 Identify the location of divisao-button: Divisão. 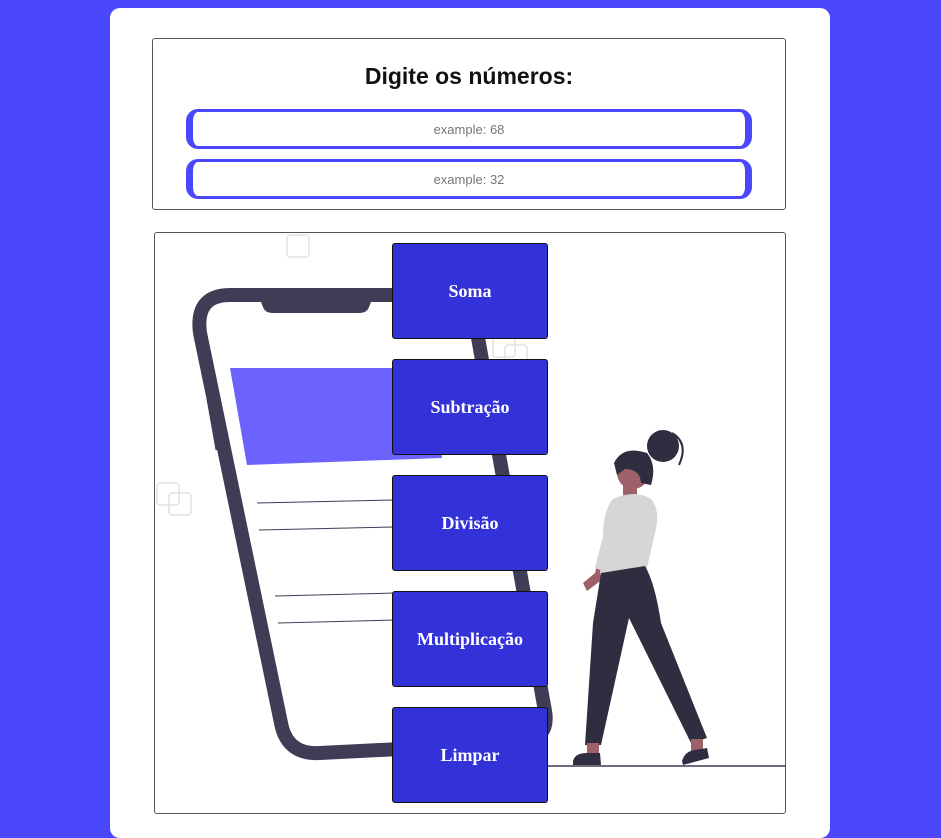
(470, 523).